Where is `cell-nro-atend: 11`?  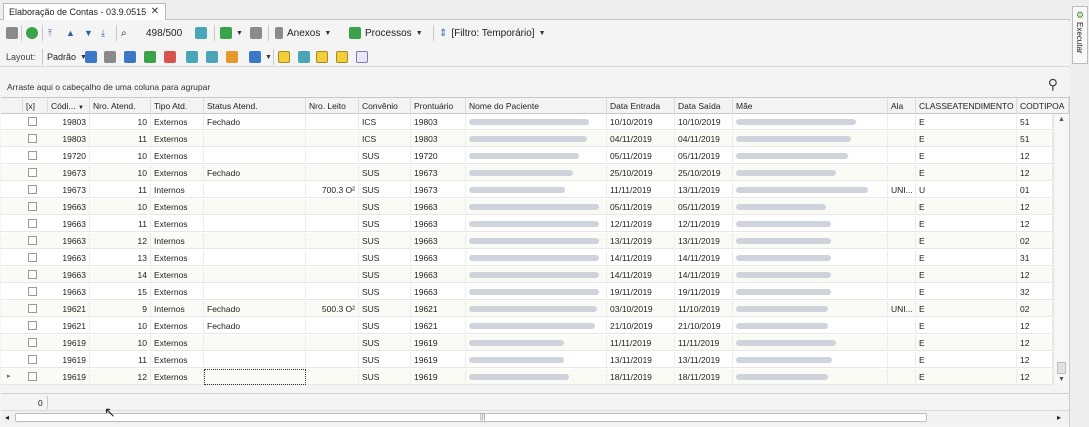
cell-nro-atend: 11 is located at coordinates (120, 190).